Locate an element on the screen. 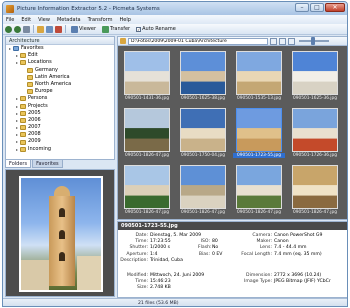 This screenshot has height=308, width=350. info-field-value: Mittwoch, 24. Juni 2009 is located at coordinates (177, 275).